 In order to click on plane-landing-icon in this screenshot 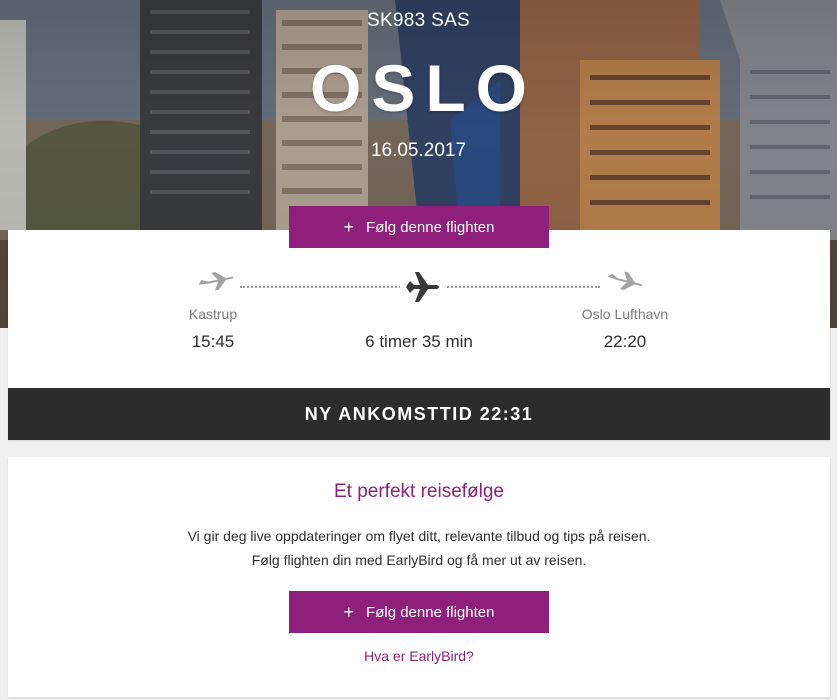, I will do `click(625, 280)`.